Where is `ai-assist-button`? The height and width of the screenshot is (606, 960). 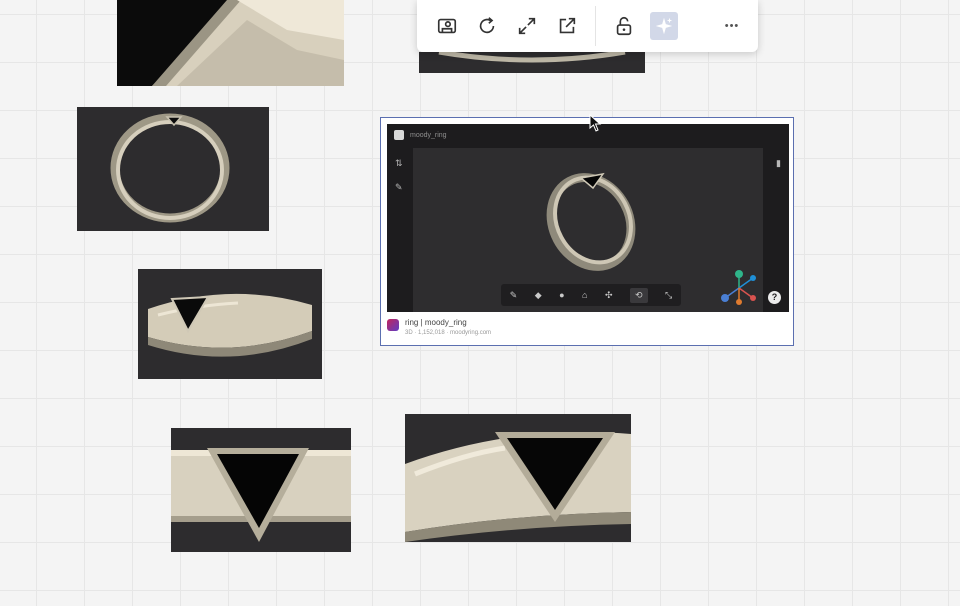
ai-assist-button is located at coordinates (664, 26).